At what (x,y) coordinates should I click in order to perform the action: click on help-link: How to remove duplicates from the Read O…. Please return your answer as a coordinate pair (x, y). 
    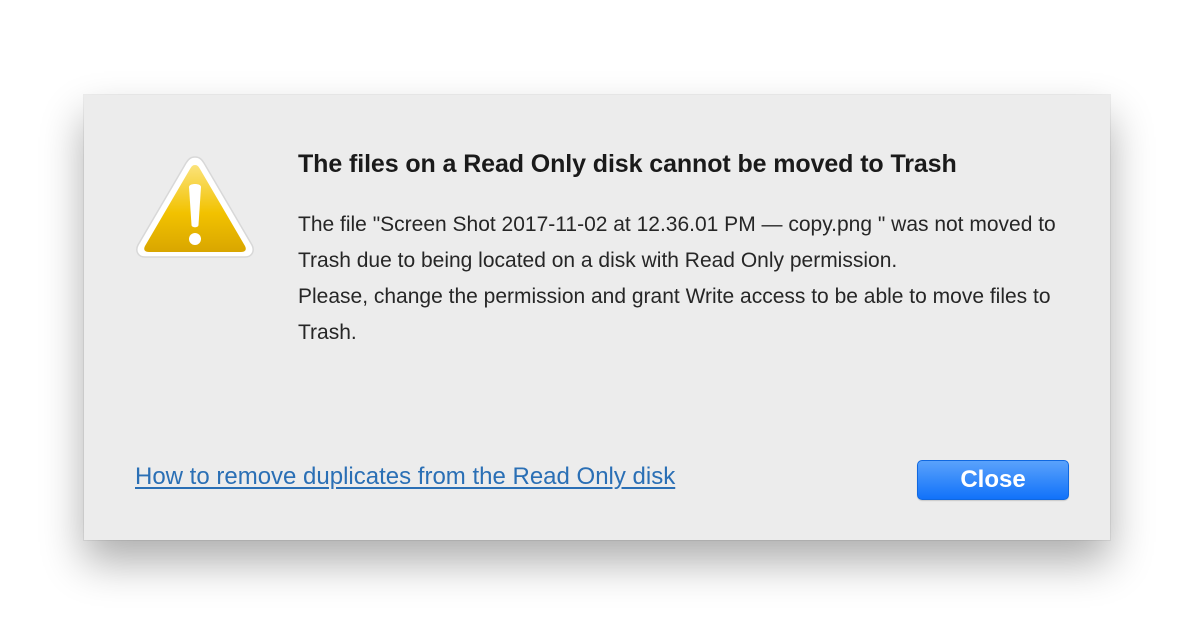
    Looking at the image, I should click on (405, 477).